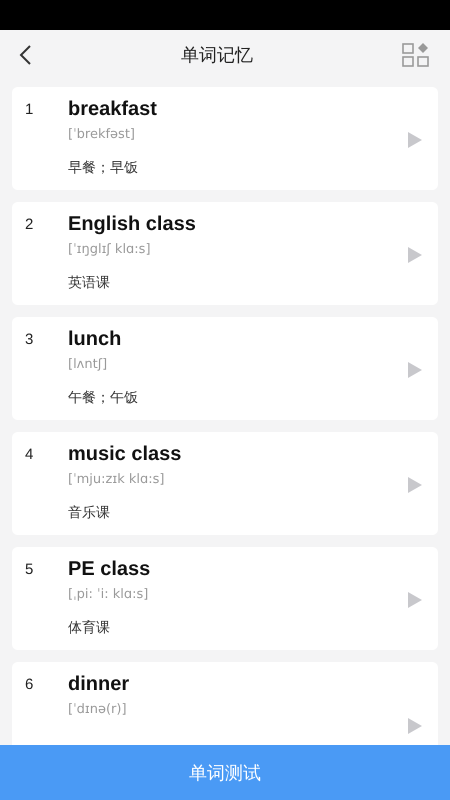  I want to click on chinese-meaning: 午餐；午饭, so click(103, 397).